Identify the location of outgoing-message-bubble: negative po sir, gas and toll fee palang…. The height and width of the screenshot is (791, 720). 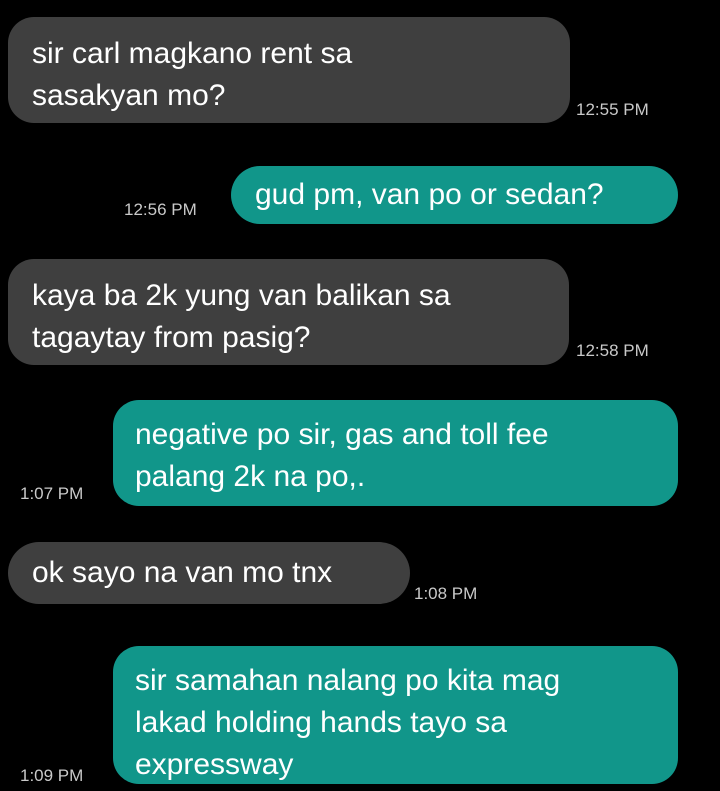
(395, 453).